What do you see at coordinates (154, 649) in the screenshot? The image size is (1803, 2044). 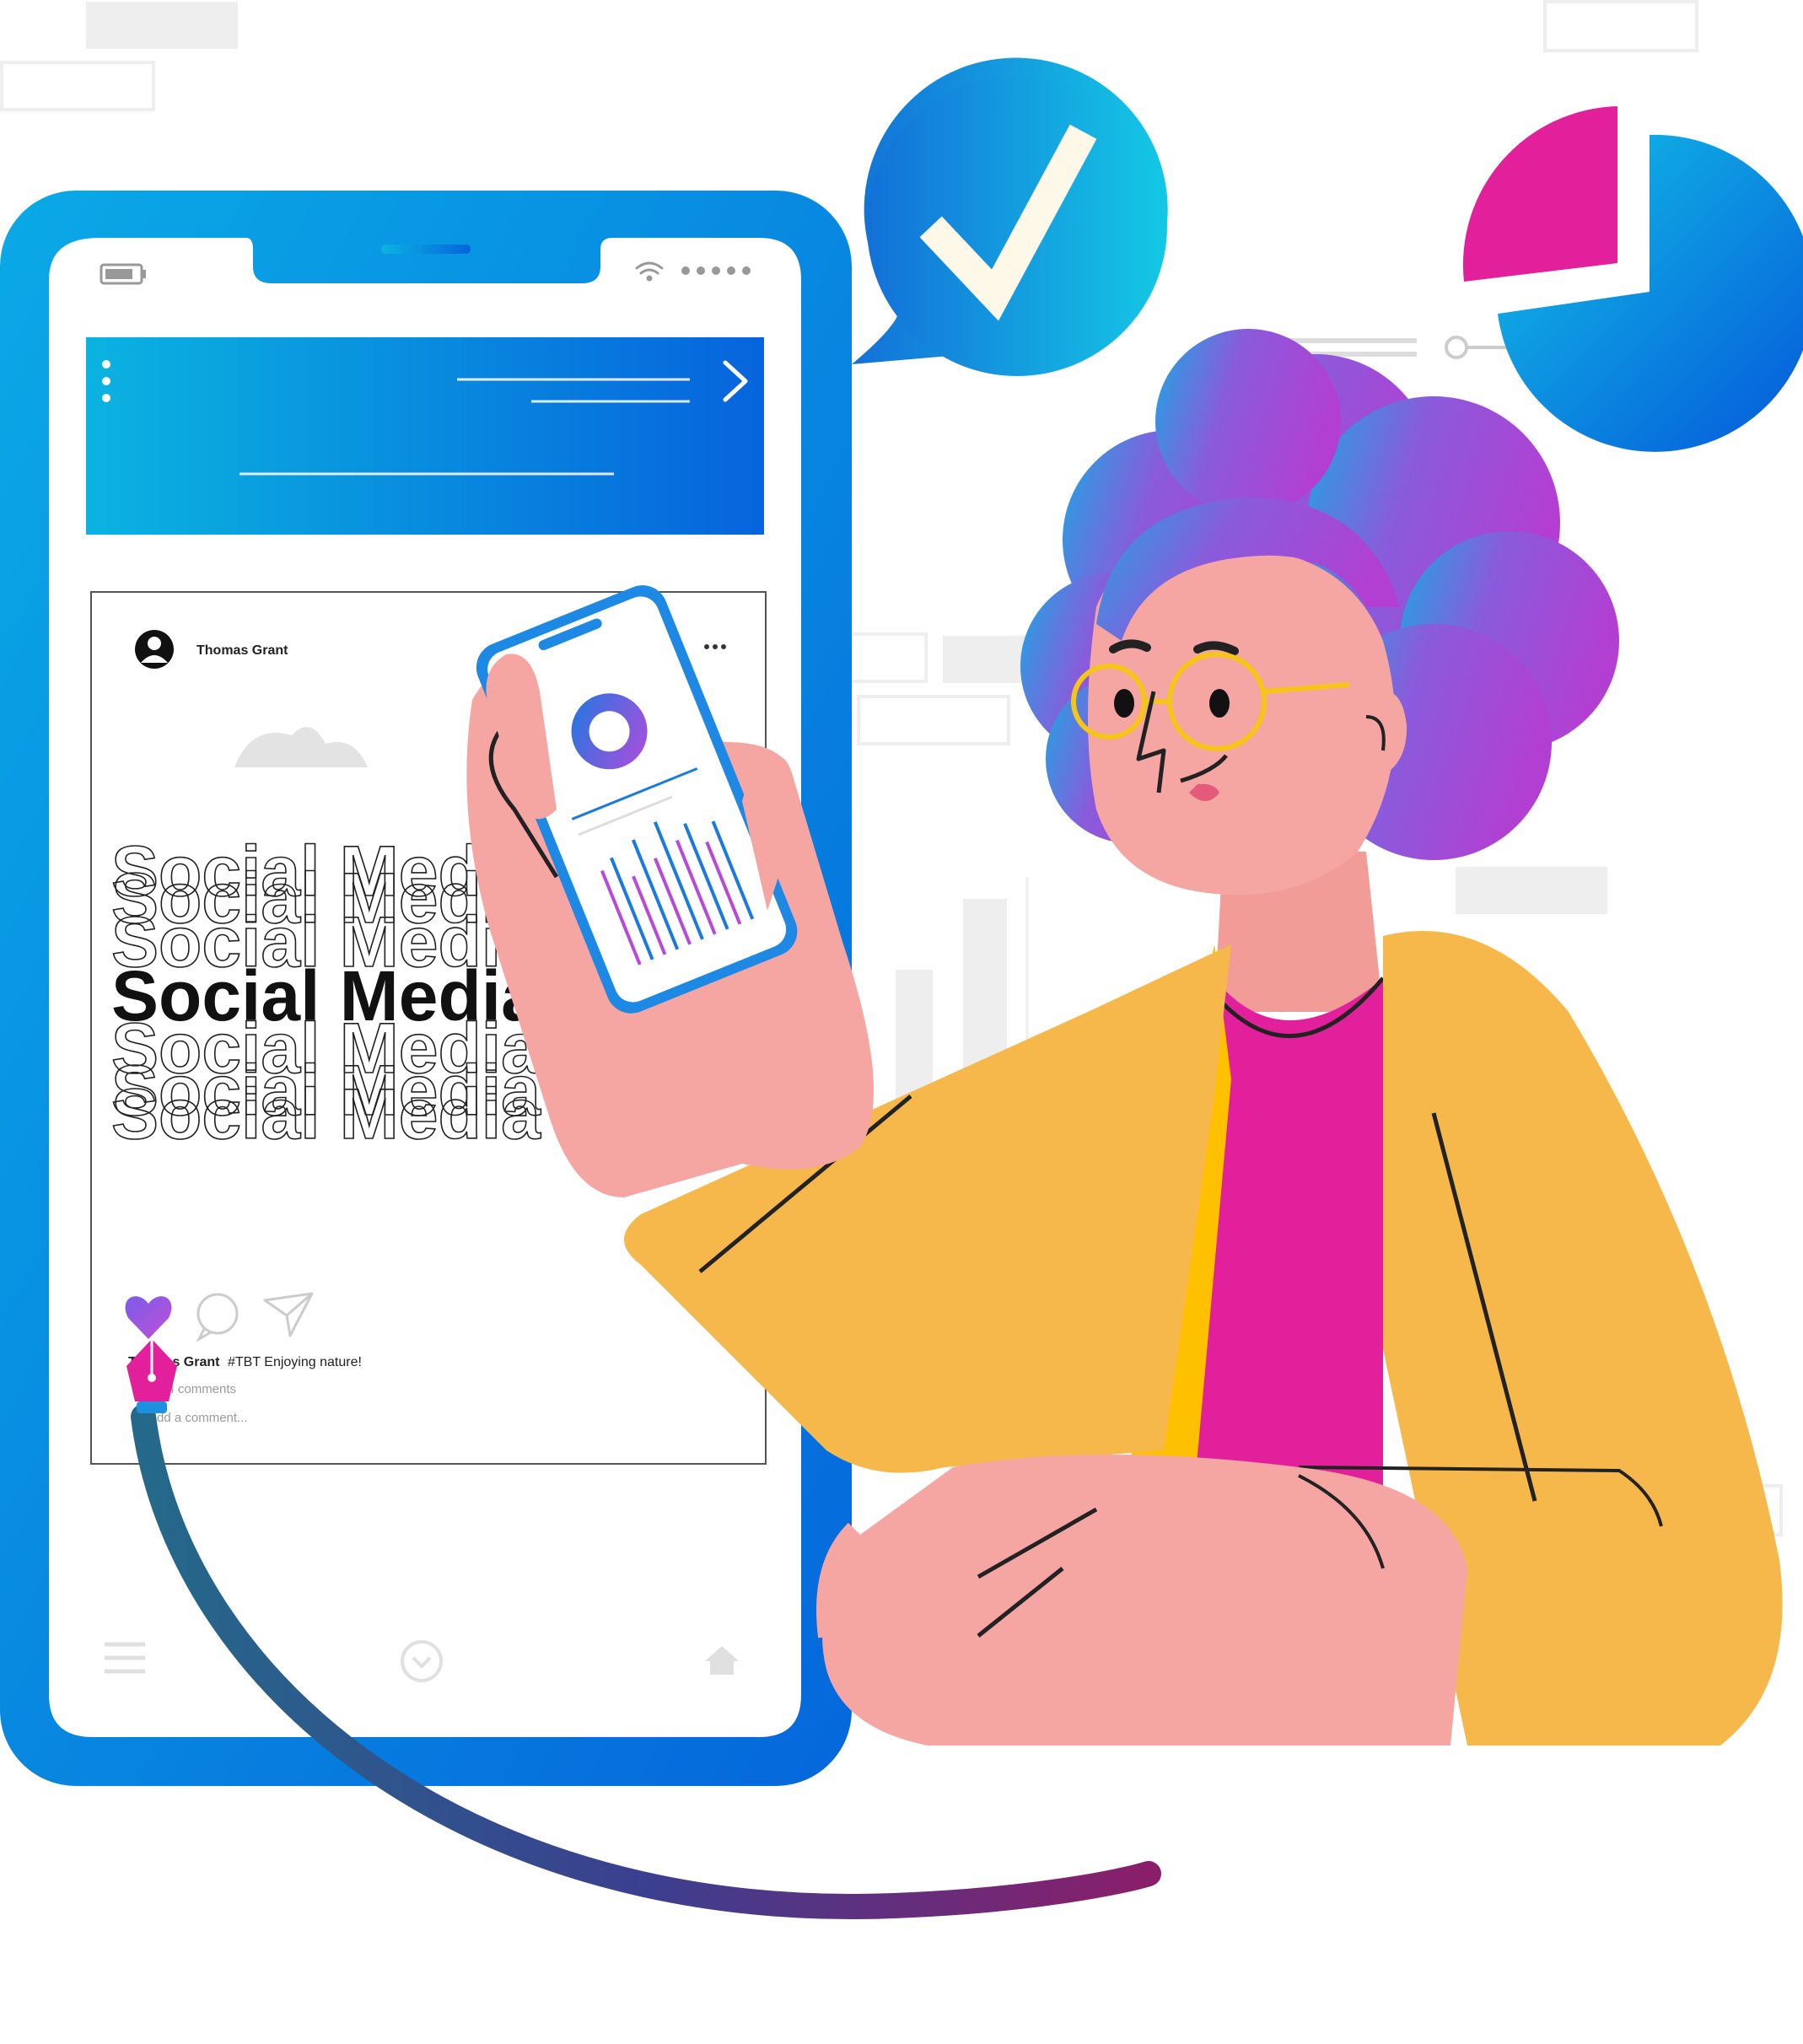 I see `avatar` at bounding box center [154, 649].